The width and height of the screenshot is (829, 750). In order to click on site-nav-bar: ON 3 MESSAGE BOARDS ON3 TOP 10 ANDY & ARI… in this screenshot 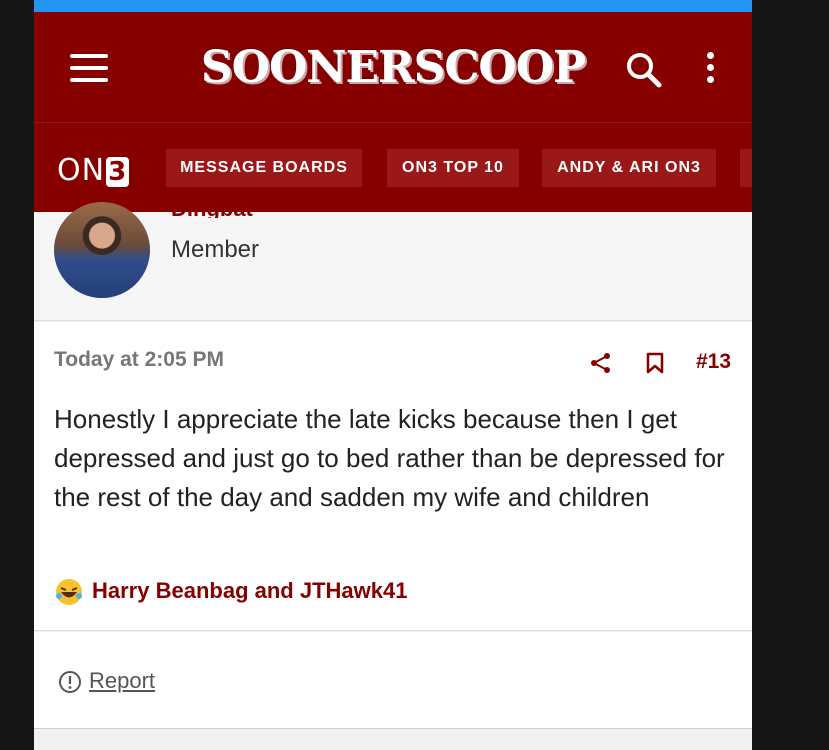, I will do `click(393, 167)`.